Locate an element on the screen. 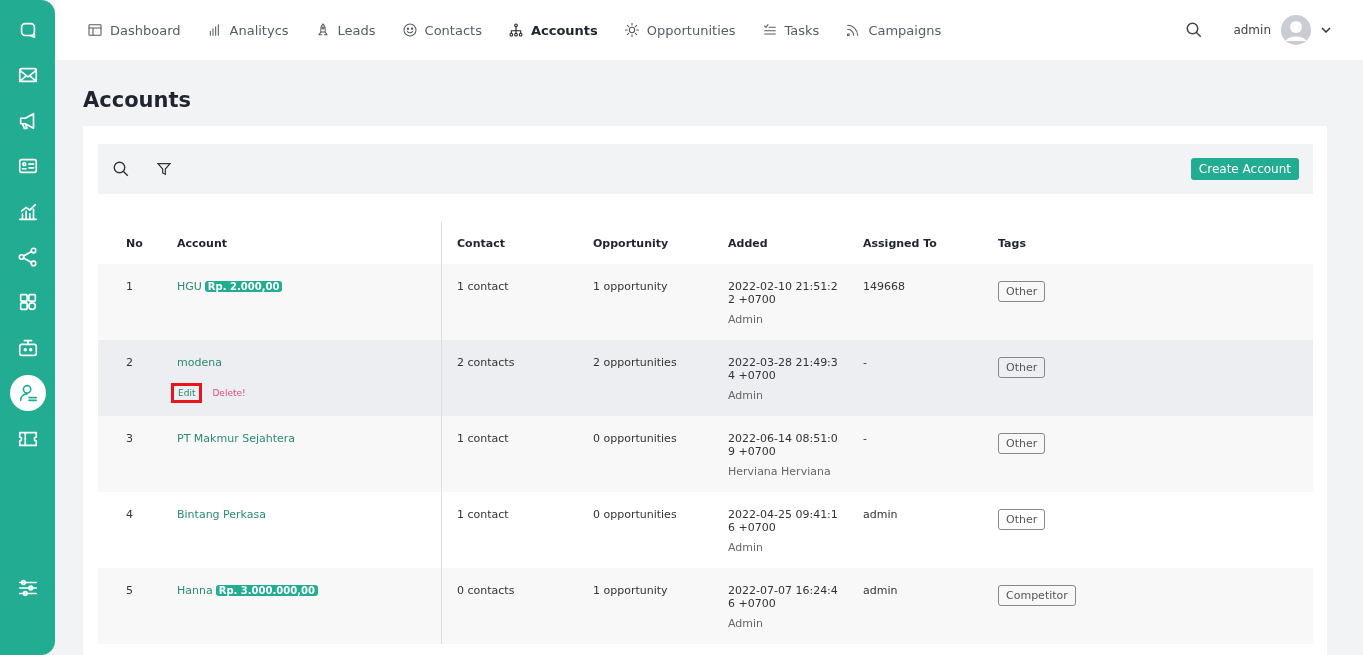  column-header: No is located at coordinates (134, 243).